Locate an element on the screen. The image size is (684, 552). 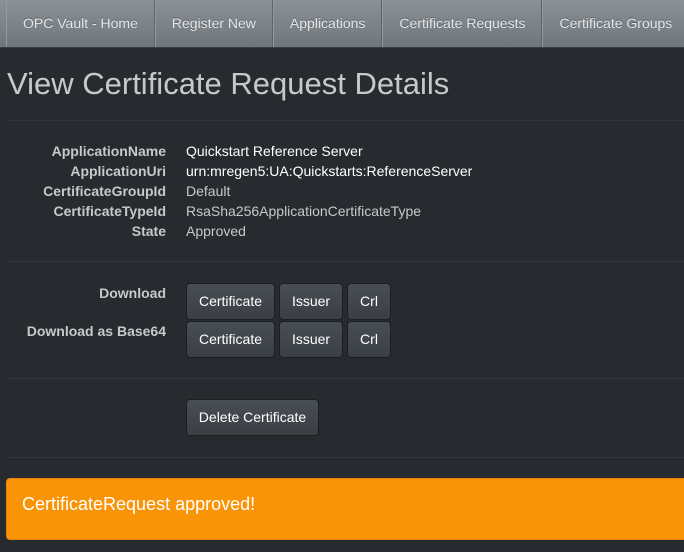
detail-value: RsaSha256ApplicationCertificateType is located at coordinates (304, 211).